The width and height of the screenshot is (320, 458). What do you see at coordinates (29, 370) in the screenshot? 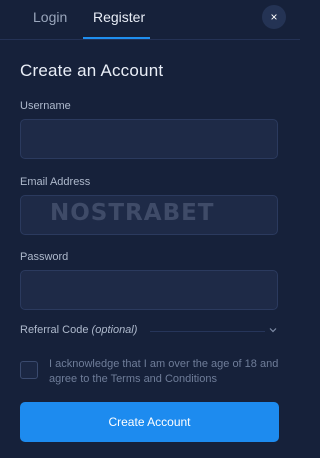
I see `terms-checkbox` at bounding box center [29, 370].